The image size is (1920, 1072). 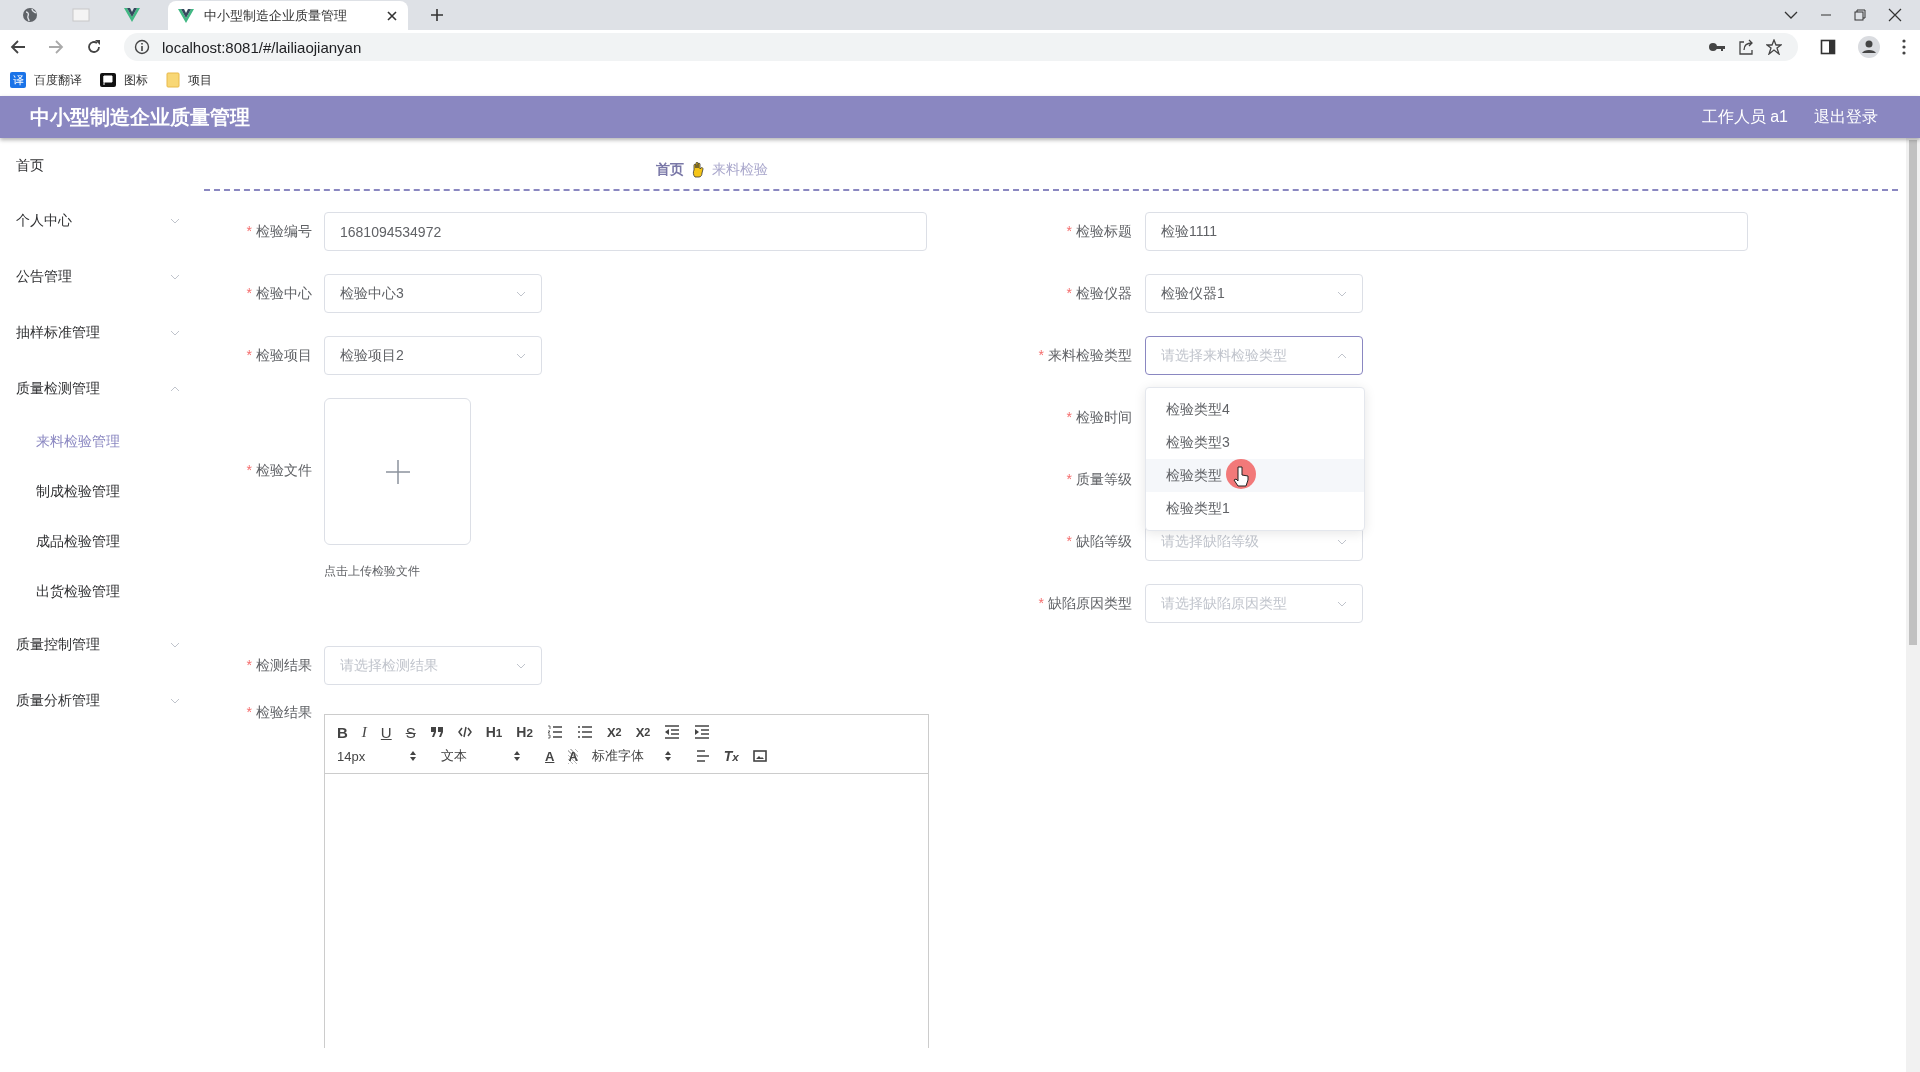 I want to click on menu-icon, so click(x=1904, y=47).